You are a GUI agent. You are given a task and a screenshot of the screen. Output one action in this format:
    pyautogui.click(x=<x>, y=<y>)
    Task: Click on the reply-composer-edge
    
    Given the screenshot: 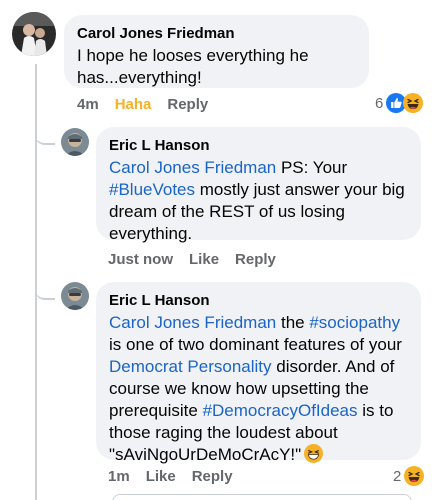 What is the action you would take?
    pyautogui.click(x=262, y=497)
    